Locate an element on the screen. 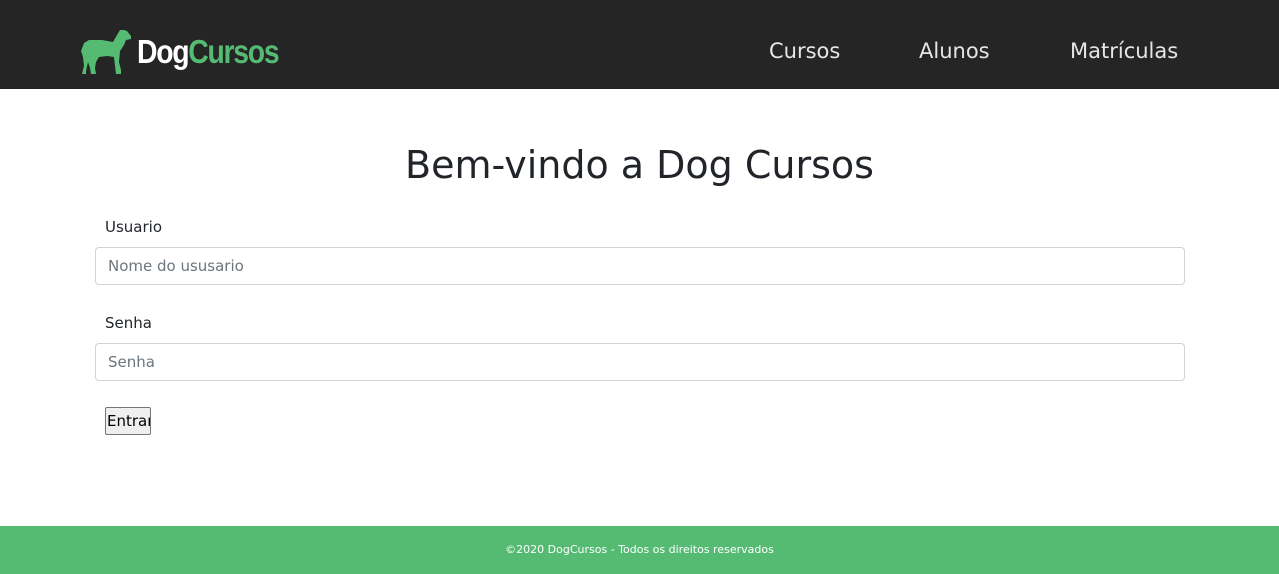 This screenshot has width=1279, height=574. brand-text-cursos: Cursos is located at coordinates (233, 51).